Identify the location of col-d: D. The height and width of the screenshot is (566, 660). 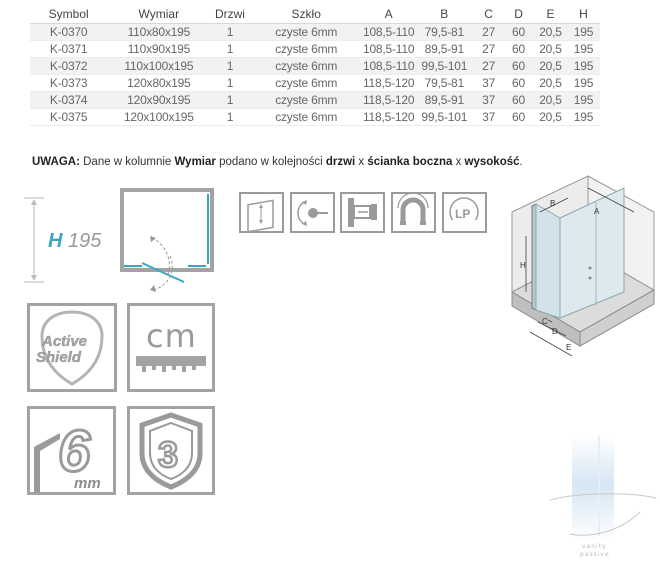
(518, 14).